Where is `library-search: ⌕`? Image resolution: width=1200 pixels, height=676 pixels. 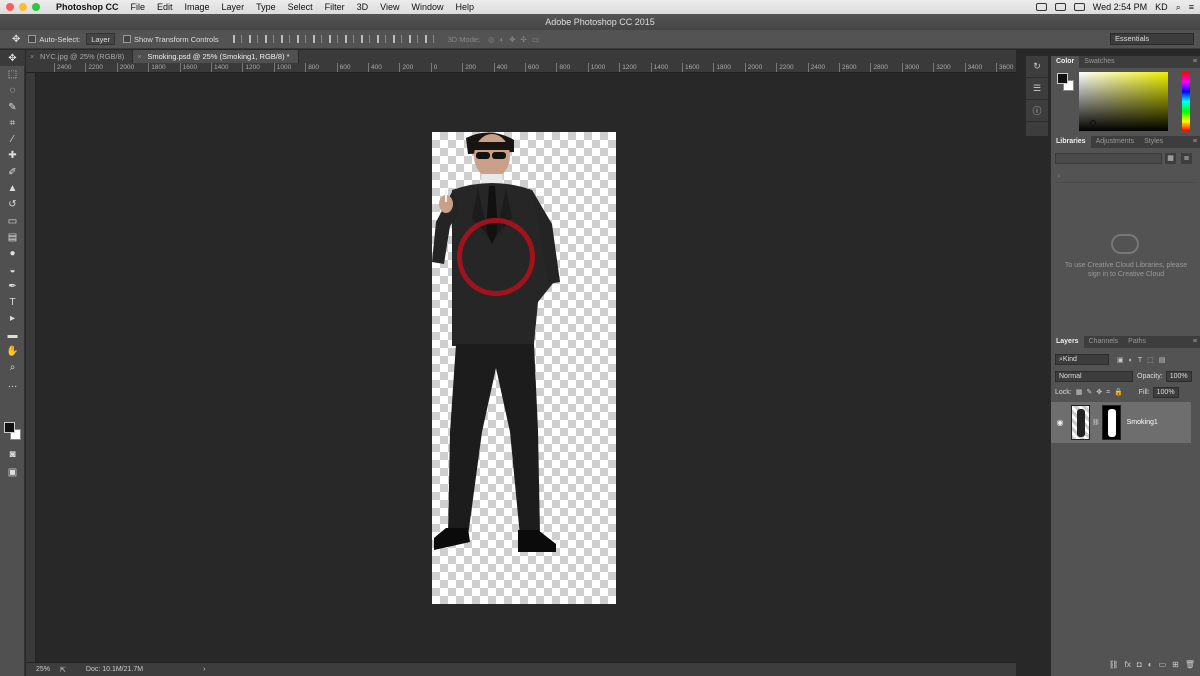 library-search: ⌕ is located at coordinates (1125, 177).